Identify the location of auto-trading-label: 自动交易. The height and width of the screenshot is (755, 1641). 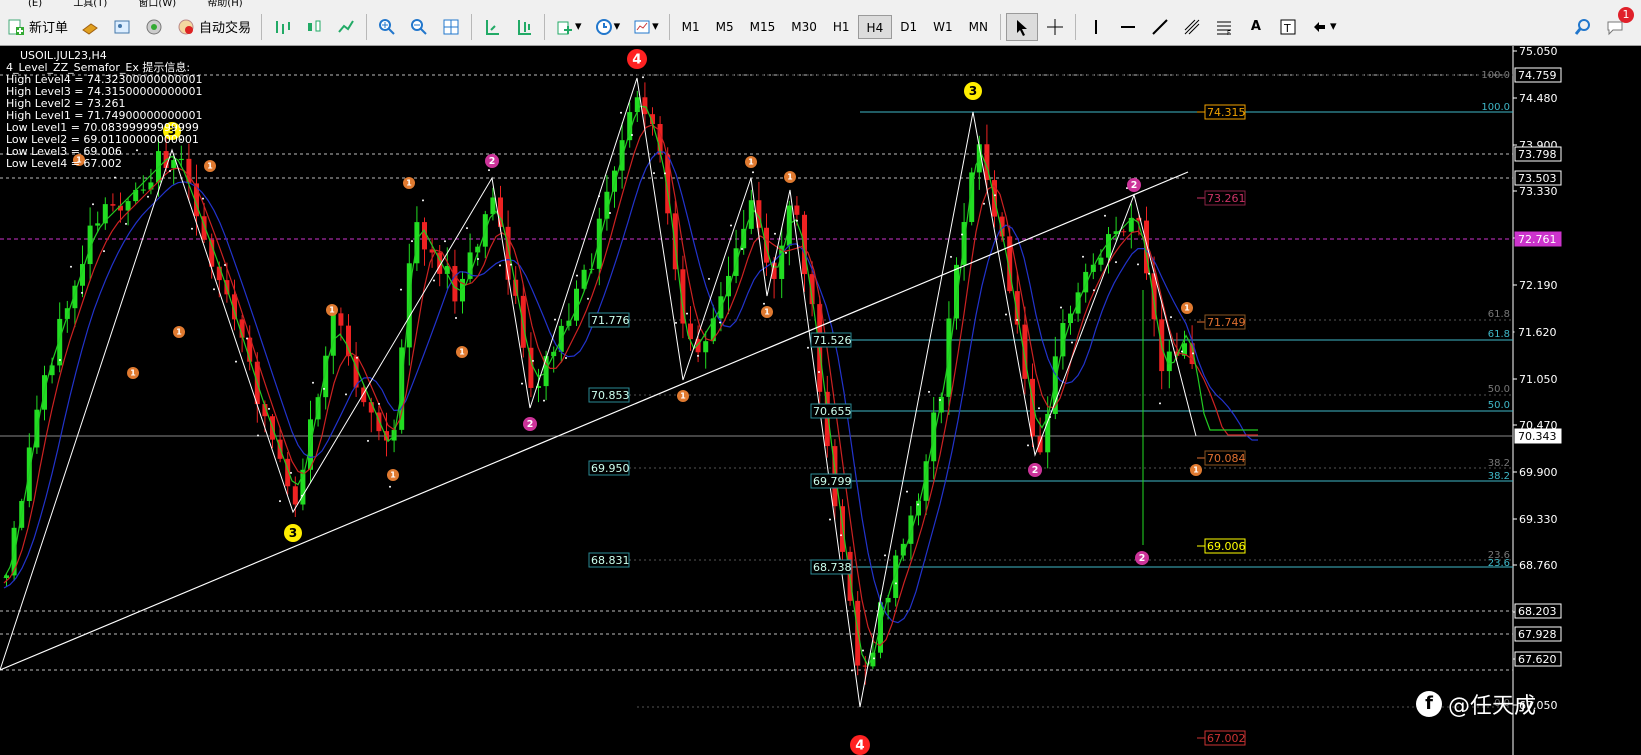
(225, 28).